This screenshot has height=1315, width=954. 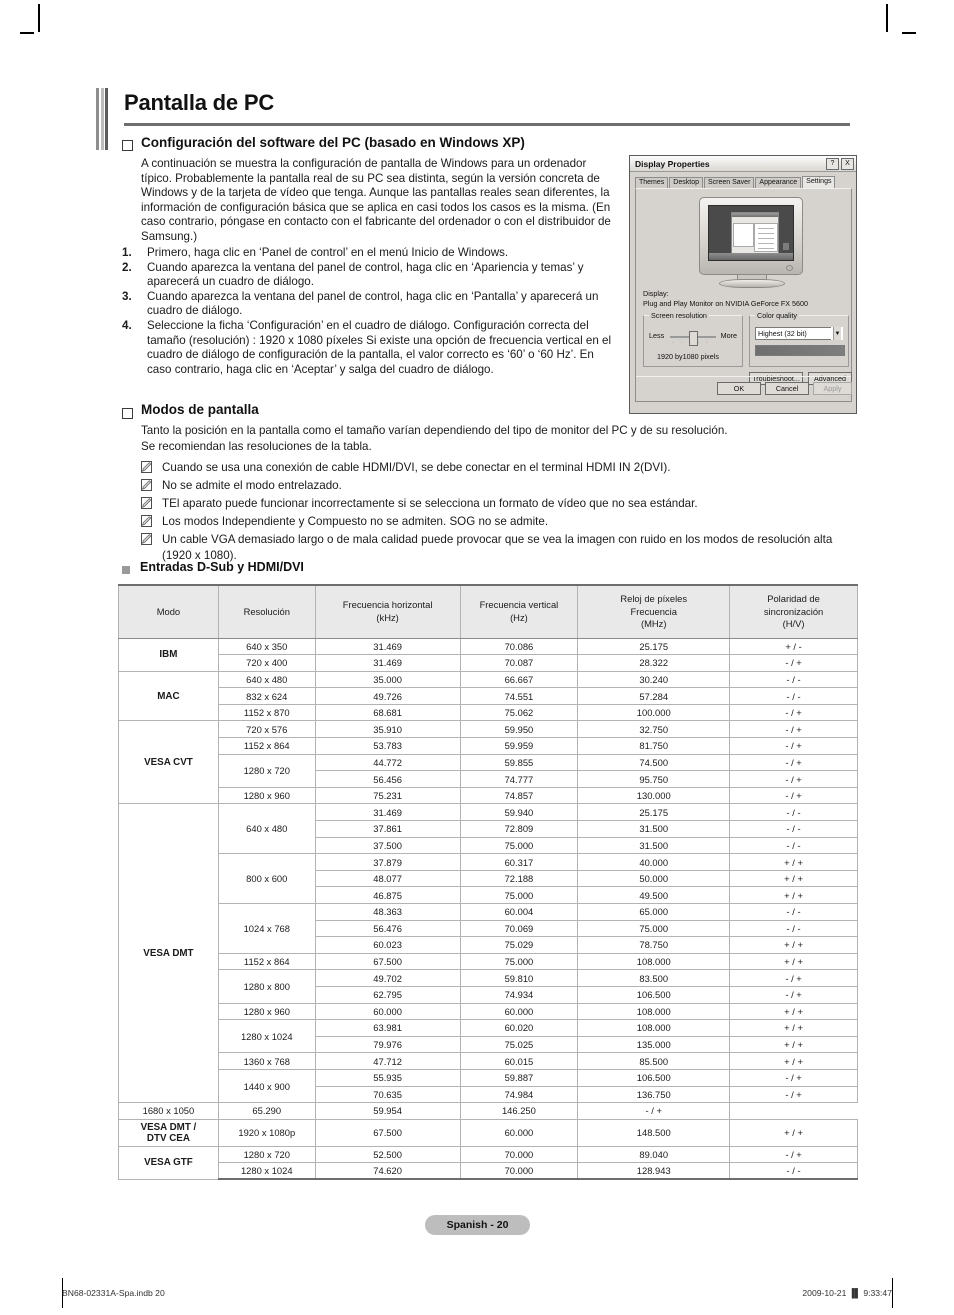 I want to click on cell-pixel-clock: 57.284, so click(x=654, y=696).